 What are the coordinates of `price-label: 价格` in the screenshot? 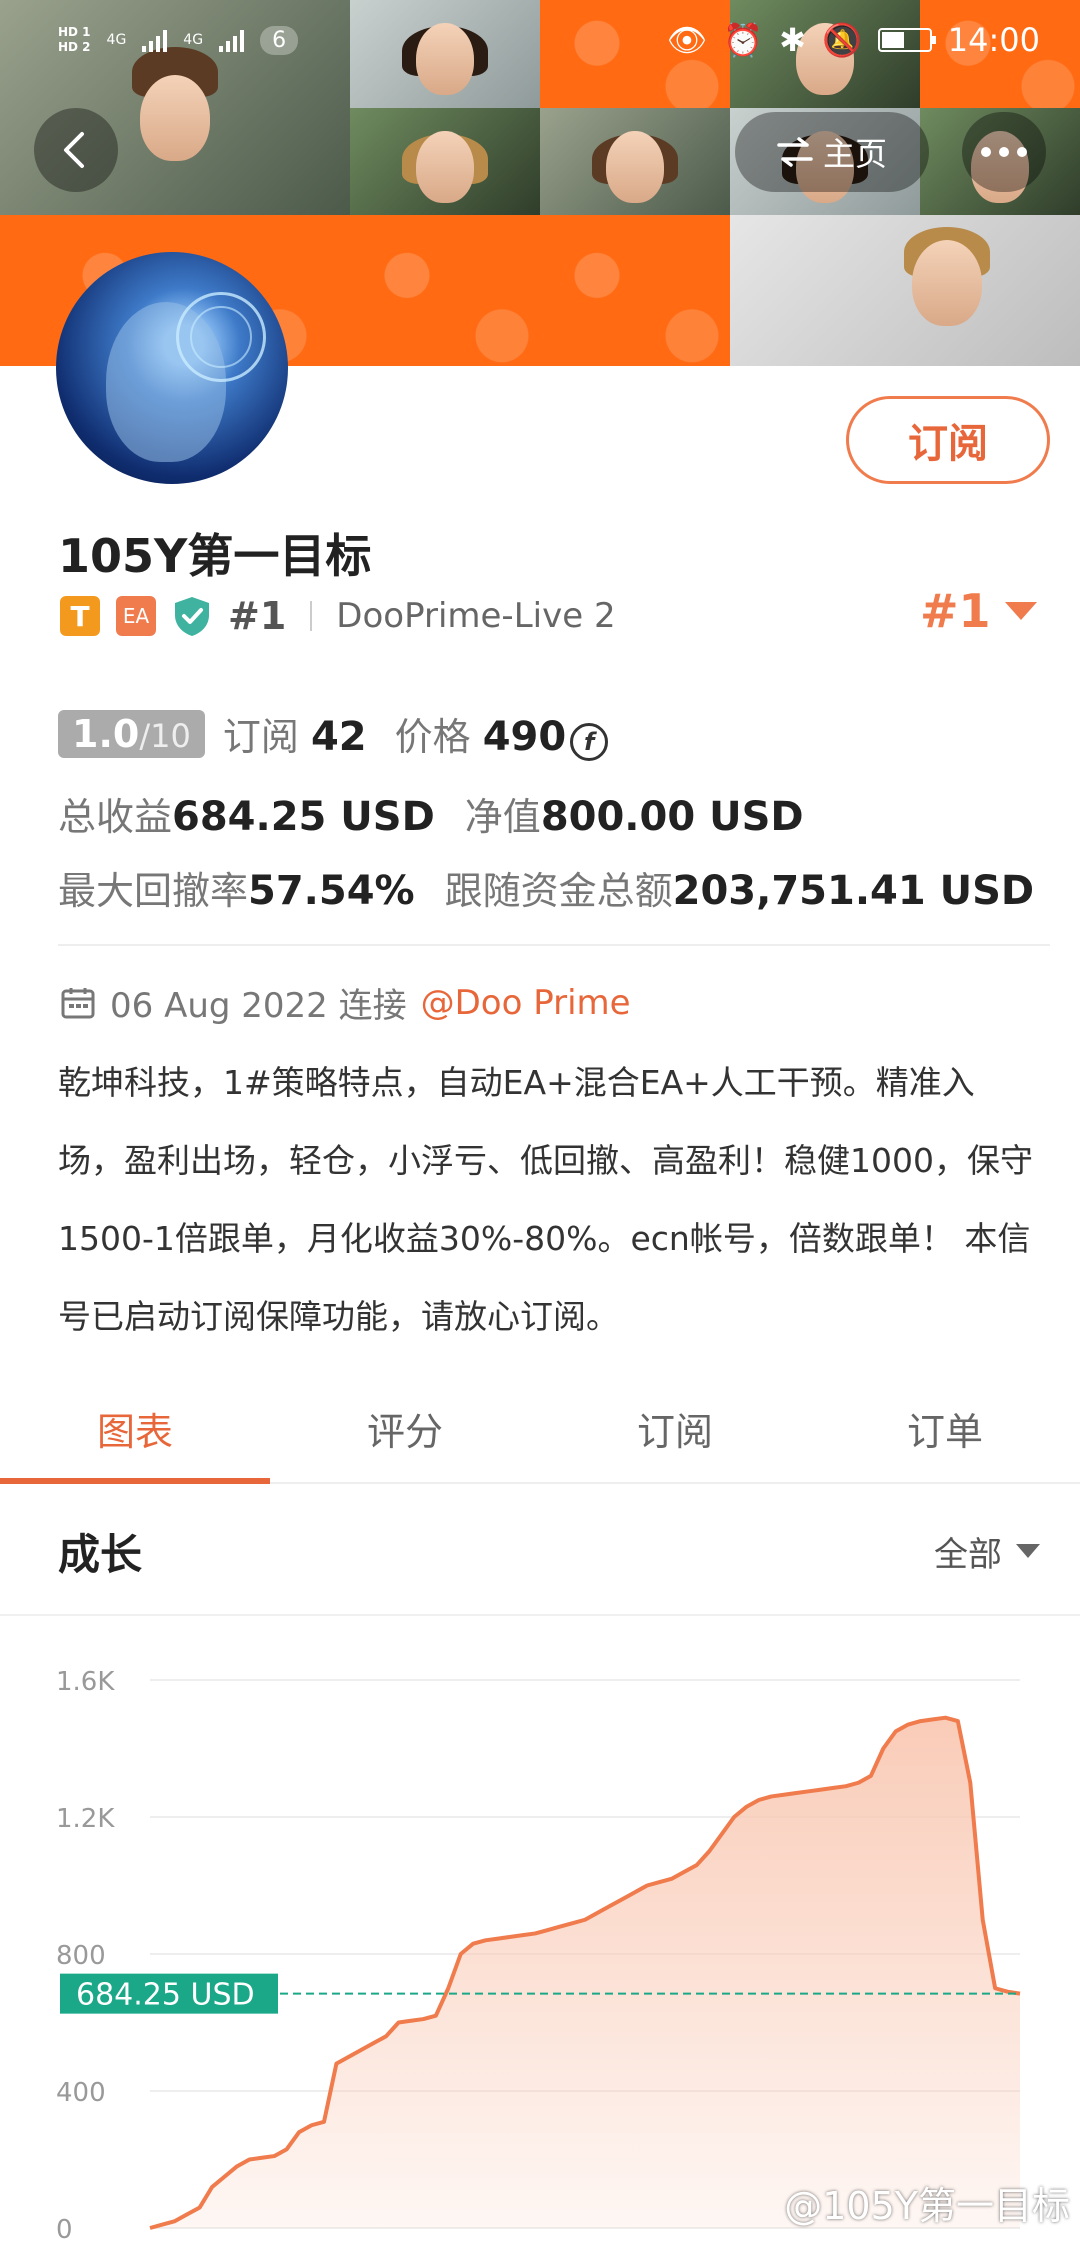 It's located at (432, 737).